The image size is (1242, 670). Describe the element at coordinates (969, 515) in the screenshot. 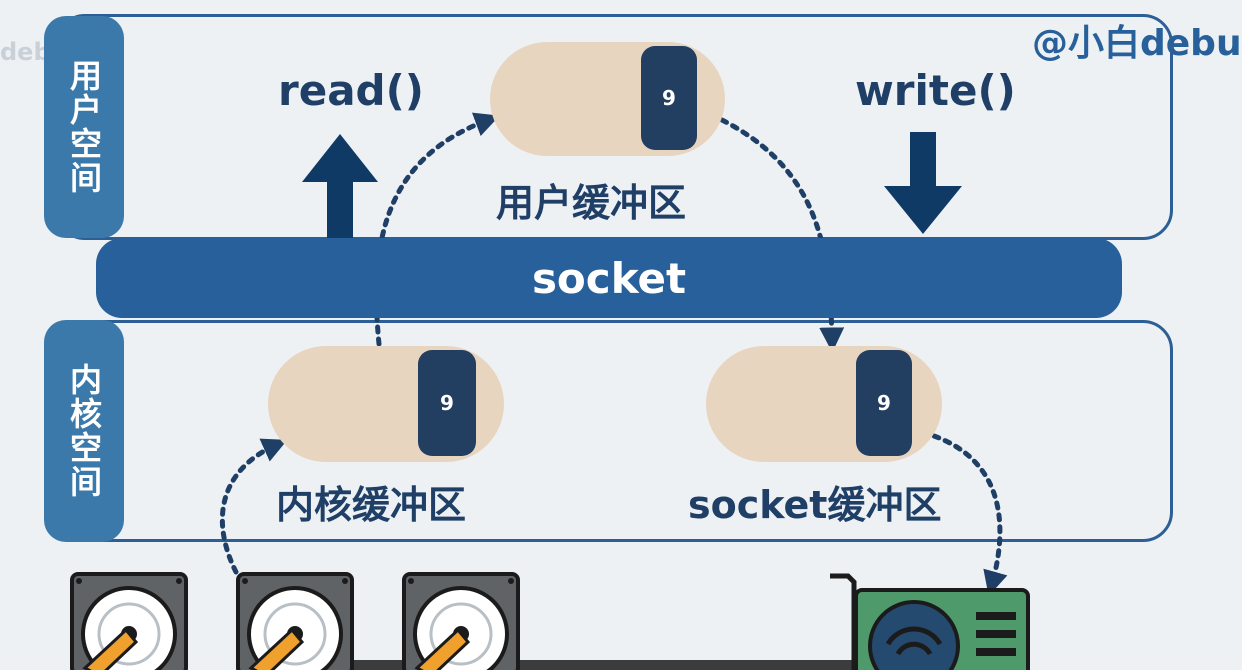

I see `socket-to-network-flow` at that location.